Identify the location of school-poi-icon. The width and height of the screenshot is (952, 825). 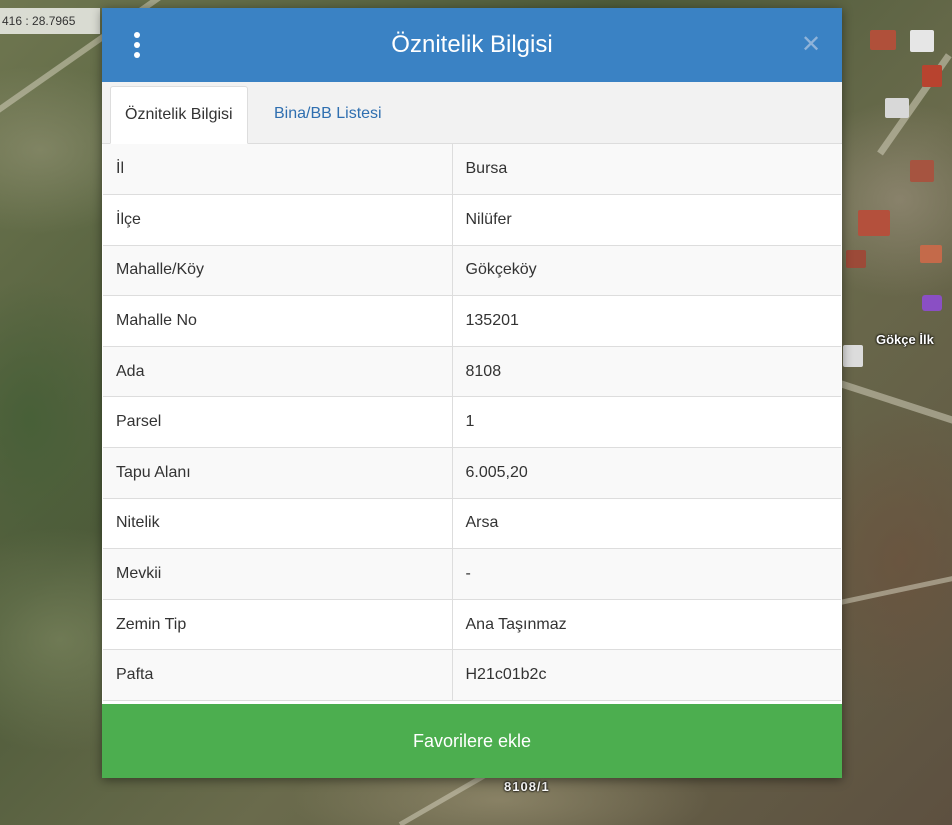
(932, 303).